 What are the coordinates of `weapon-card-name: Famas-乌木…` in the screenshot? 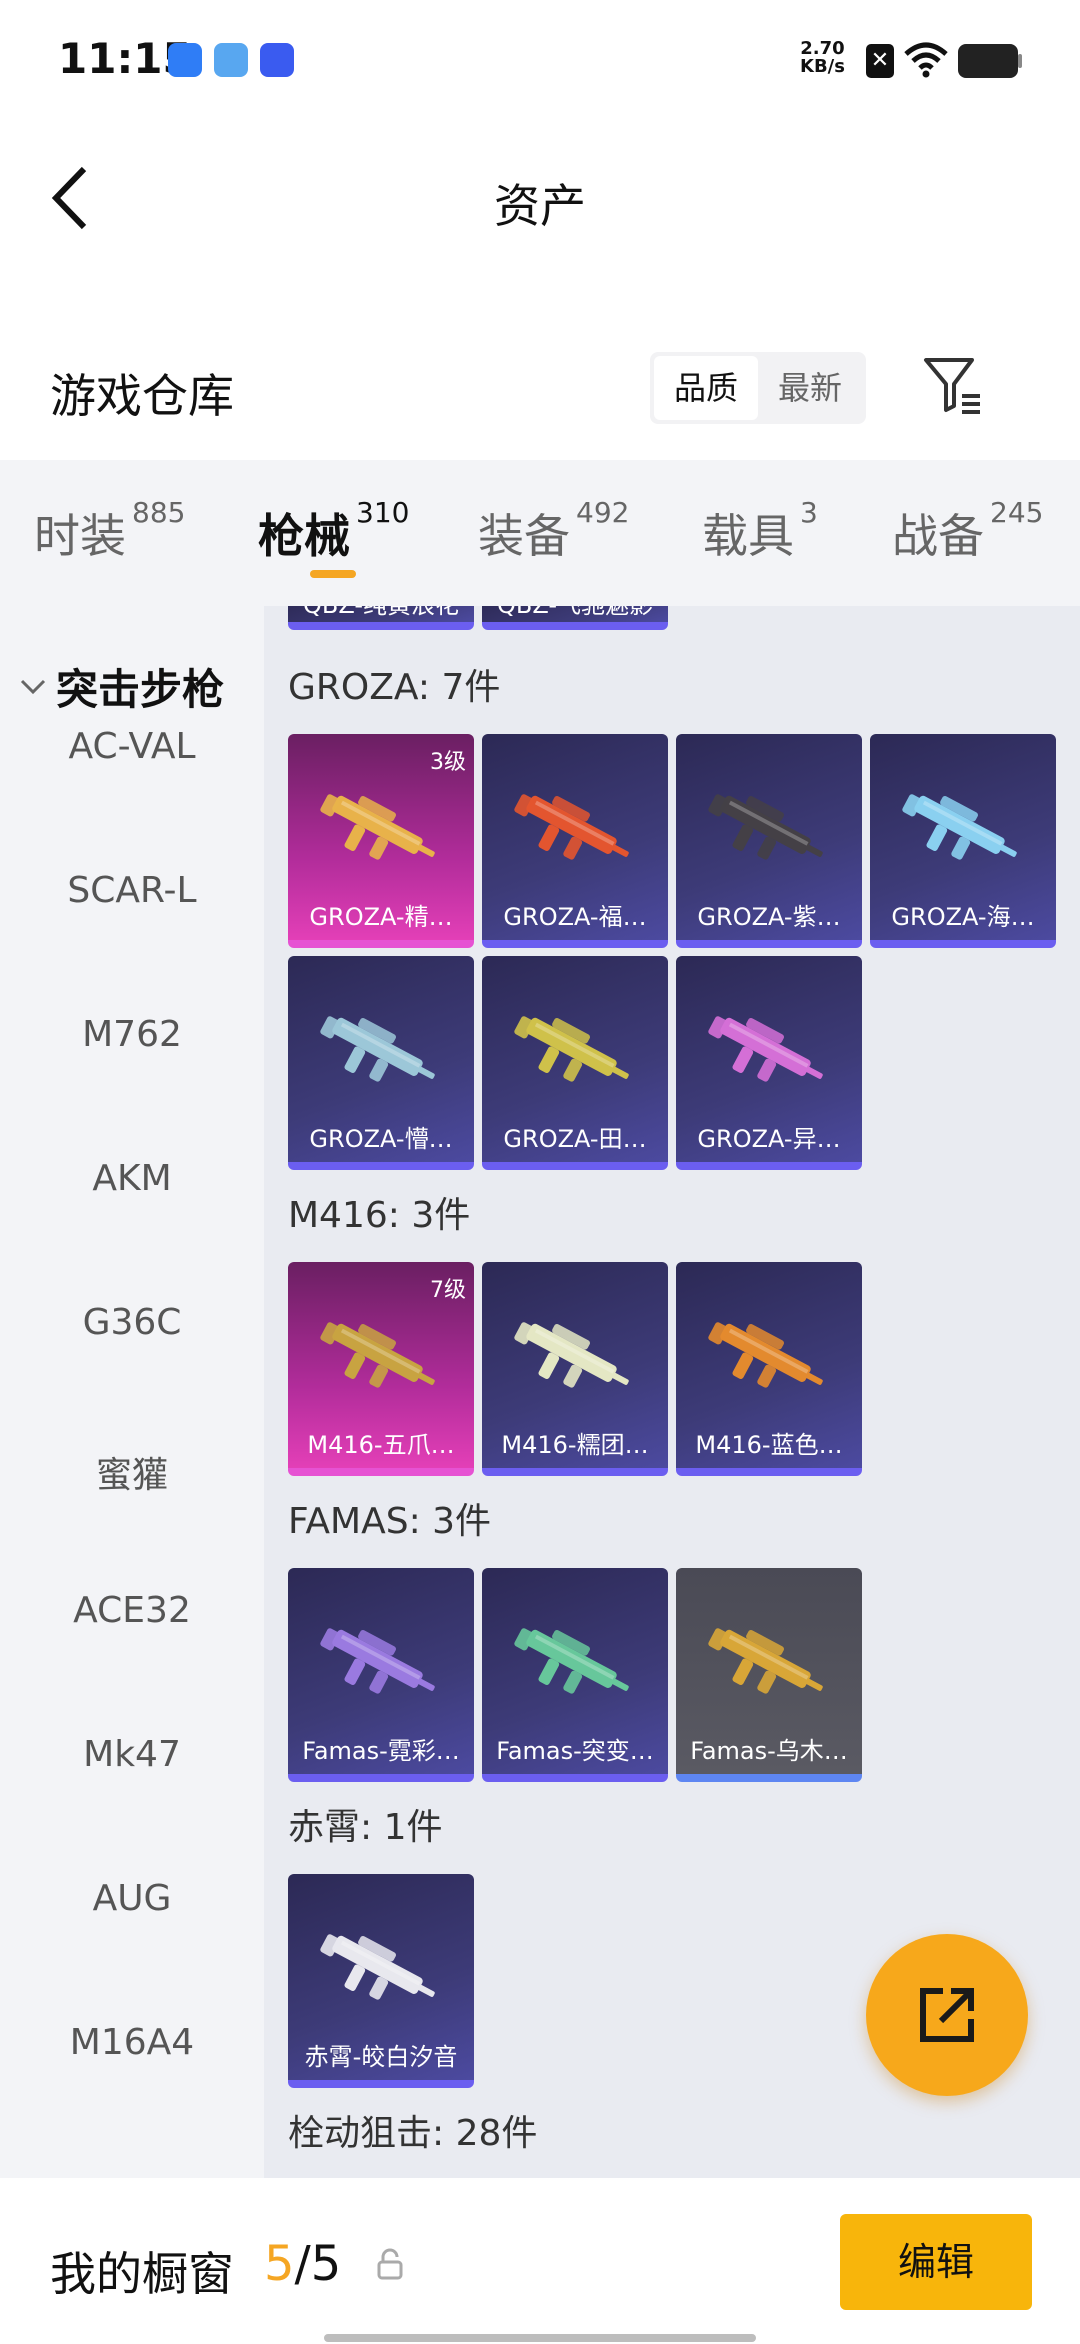 It's located at (769, 1751).